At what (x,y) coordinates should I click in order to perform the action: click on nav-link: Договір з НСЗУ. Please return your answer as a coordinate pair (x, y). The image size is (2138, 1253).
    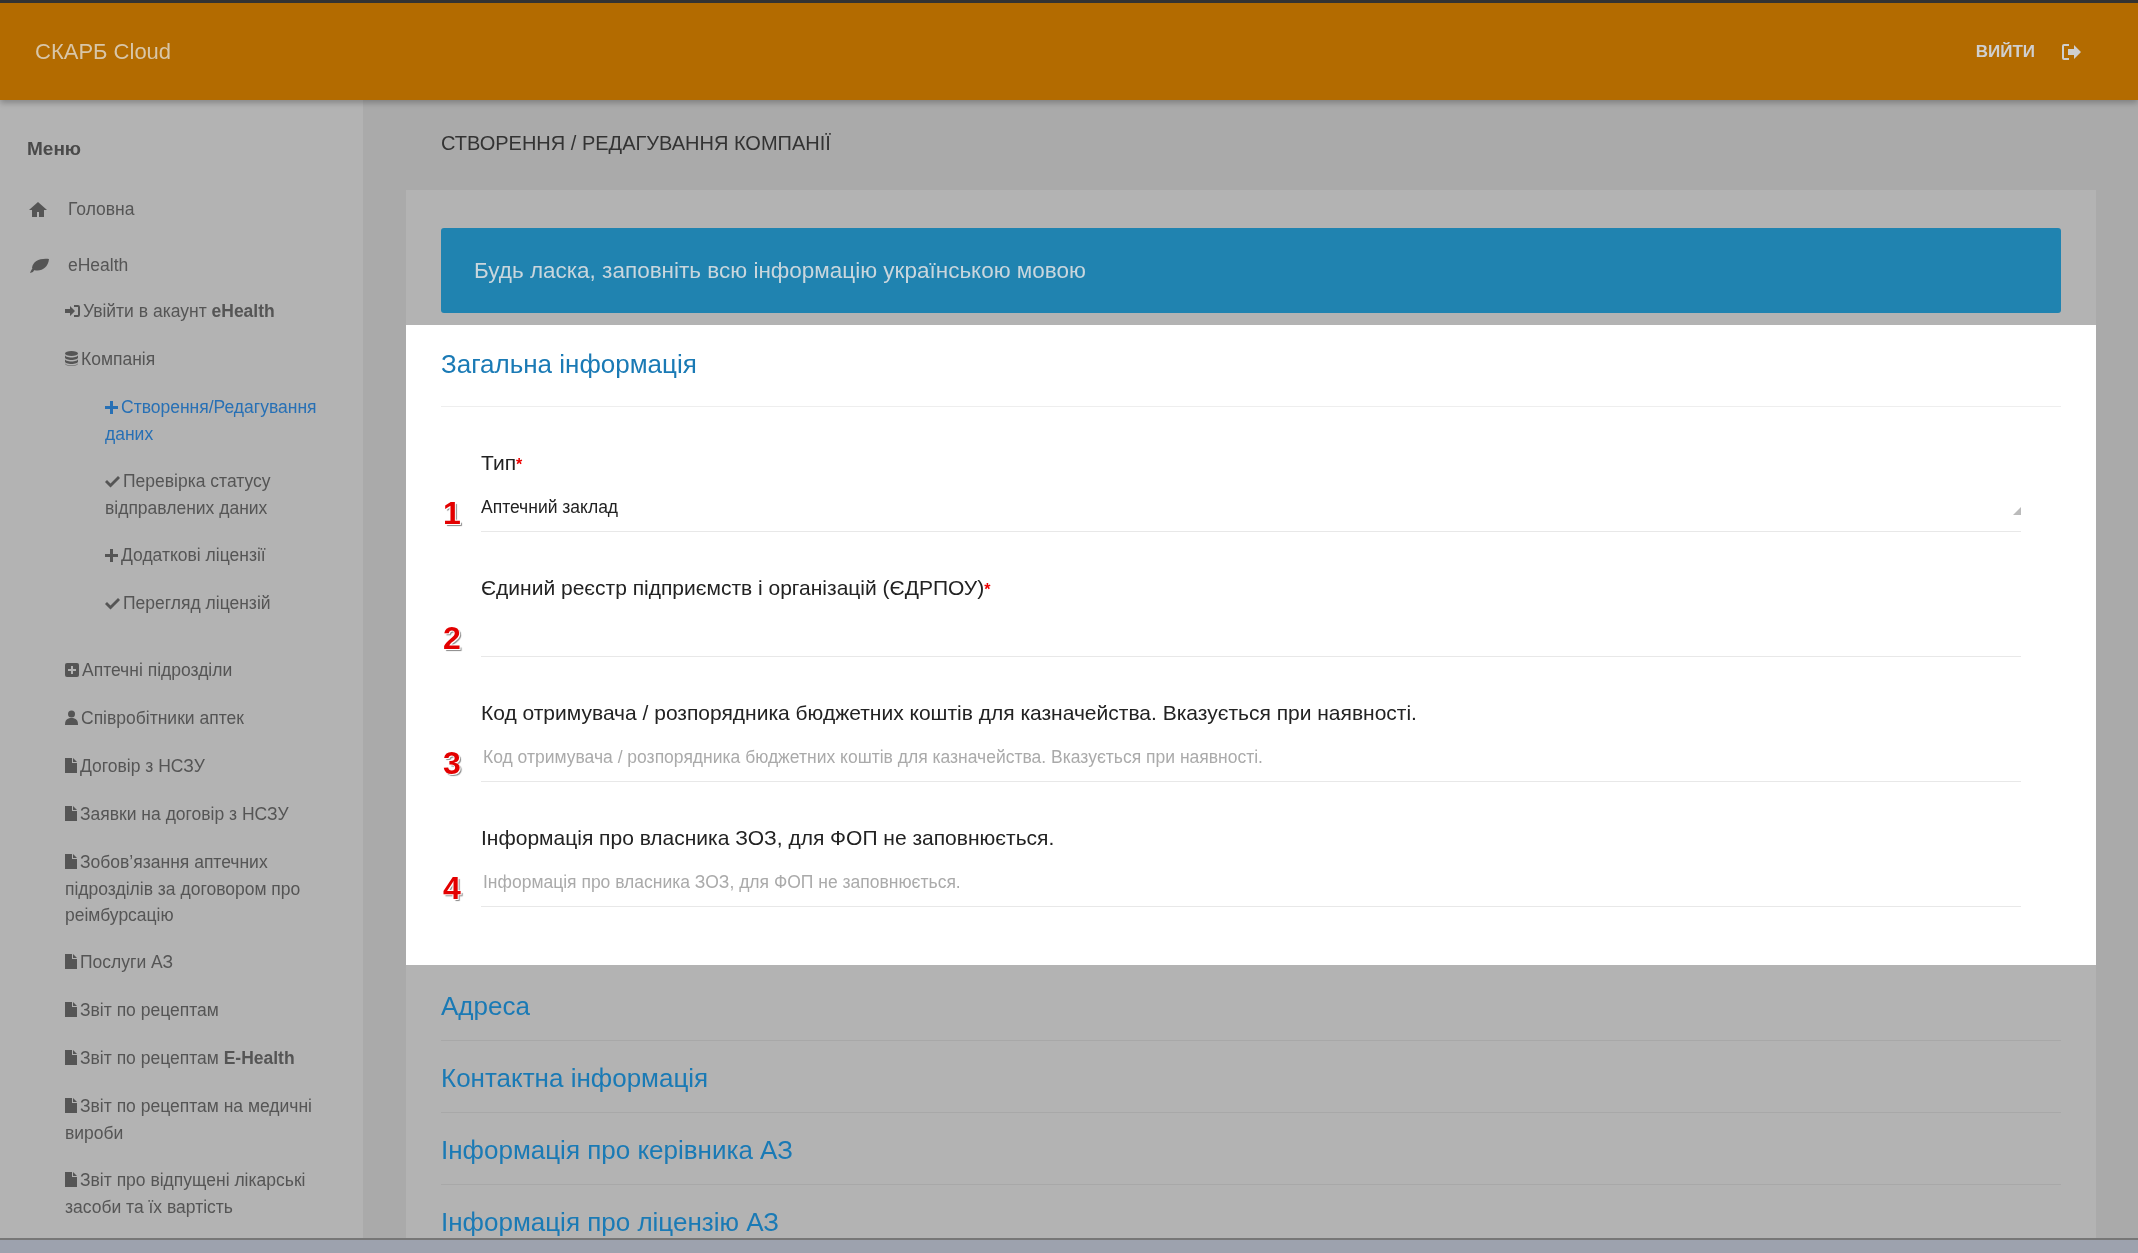
    Looking at the image, I should click on (181, 766).